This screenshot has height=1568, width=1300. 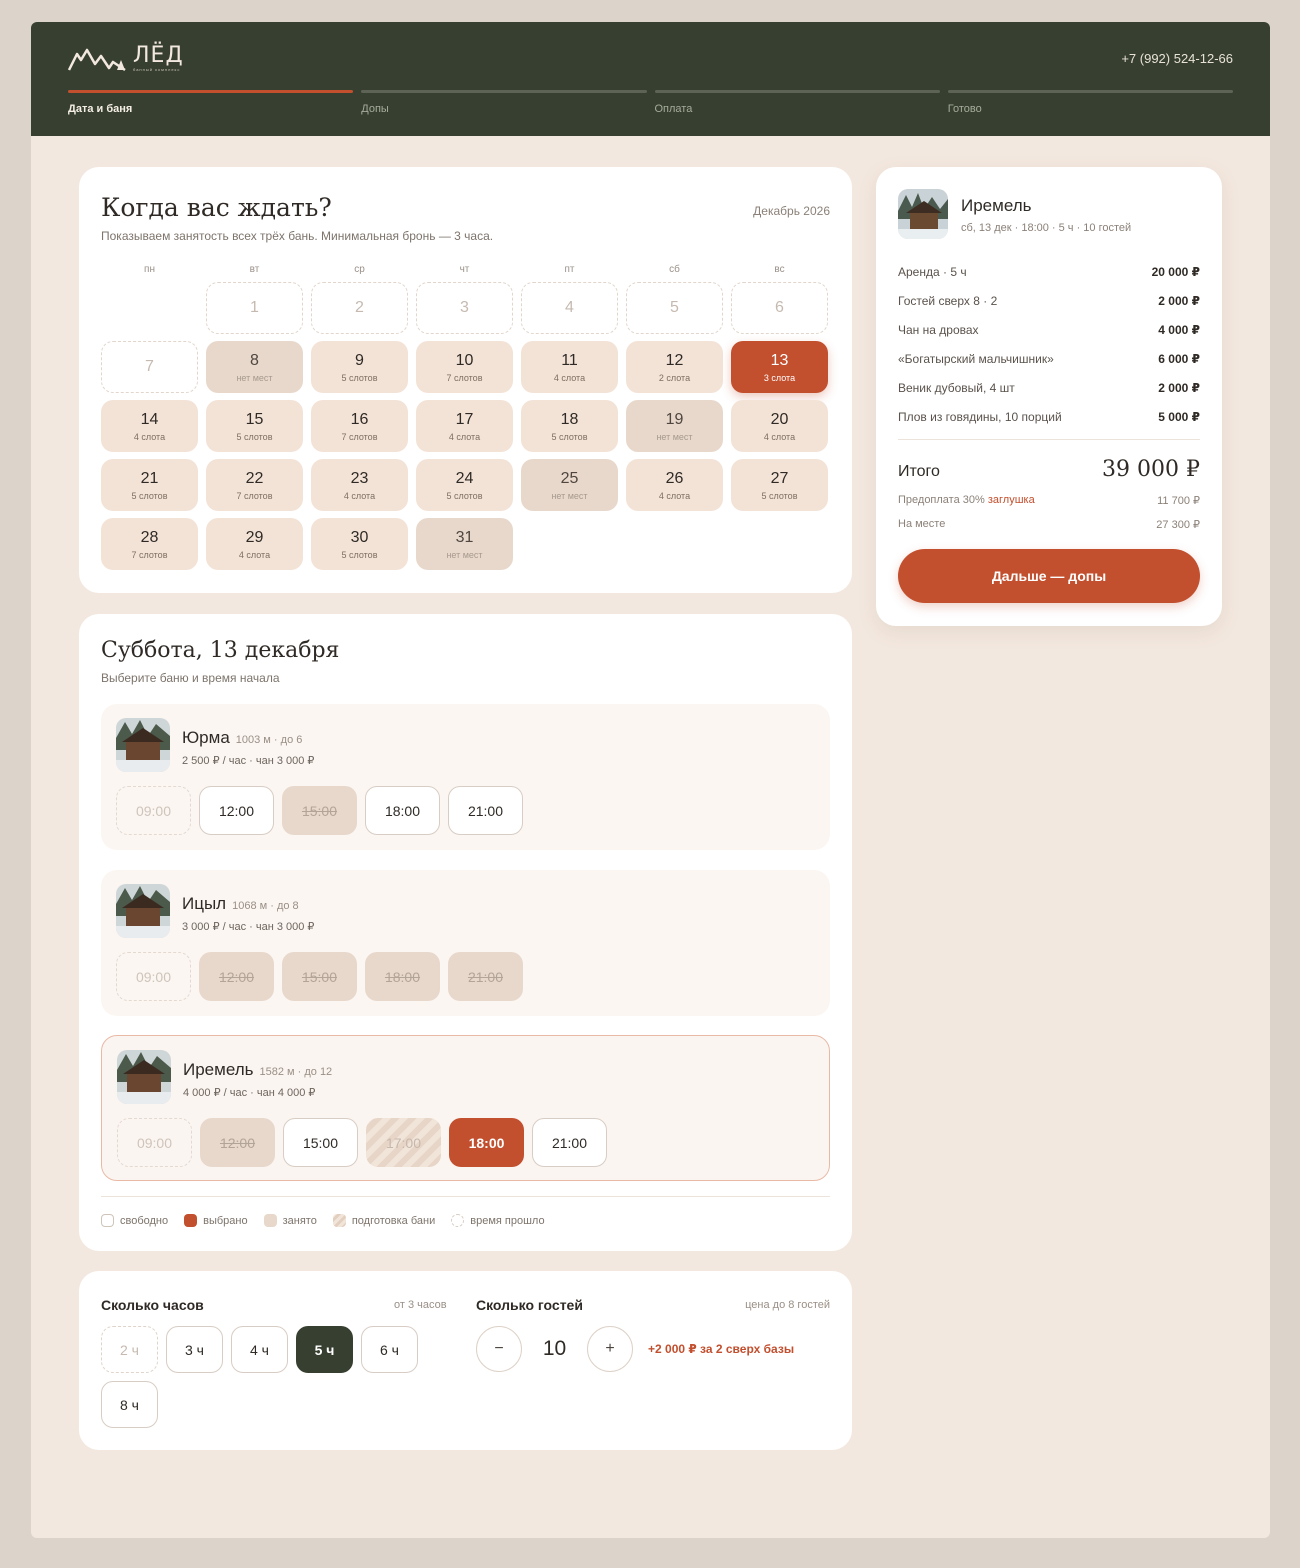 I want to click on calendar-day: 18 5 слотов, so click(x=569, y=426).